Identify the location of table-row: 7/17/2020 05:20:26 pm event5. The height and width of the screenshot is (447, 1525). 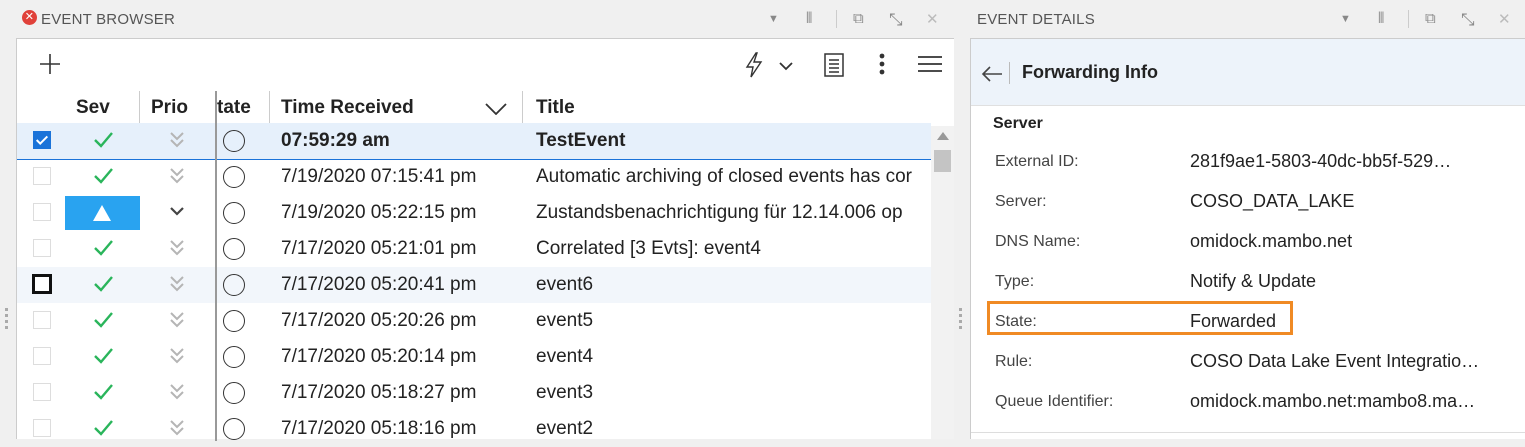
(474, 321).